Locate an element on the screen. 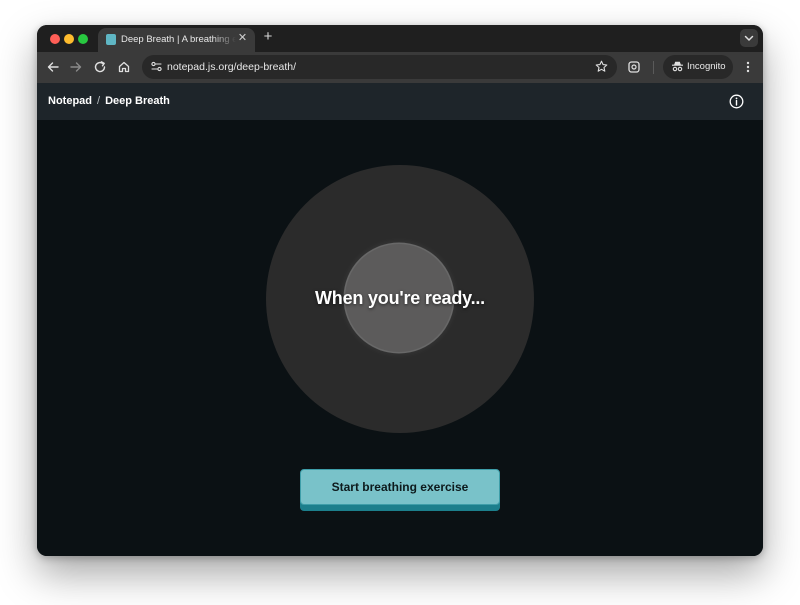 The height and width of the screenshot is (605, 800). url-text: notepad.js.org/deep-breath/ is located at coordinates (231, 67).